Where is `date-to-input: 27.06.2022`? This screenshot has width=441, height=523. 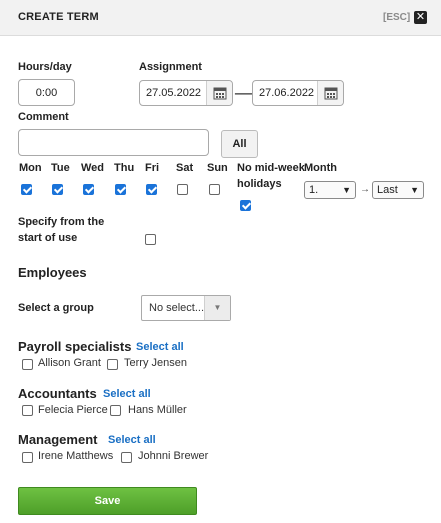
date-to-input: 27.06.2022 is located at coordinates (298, 93).